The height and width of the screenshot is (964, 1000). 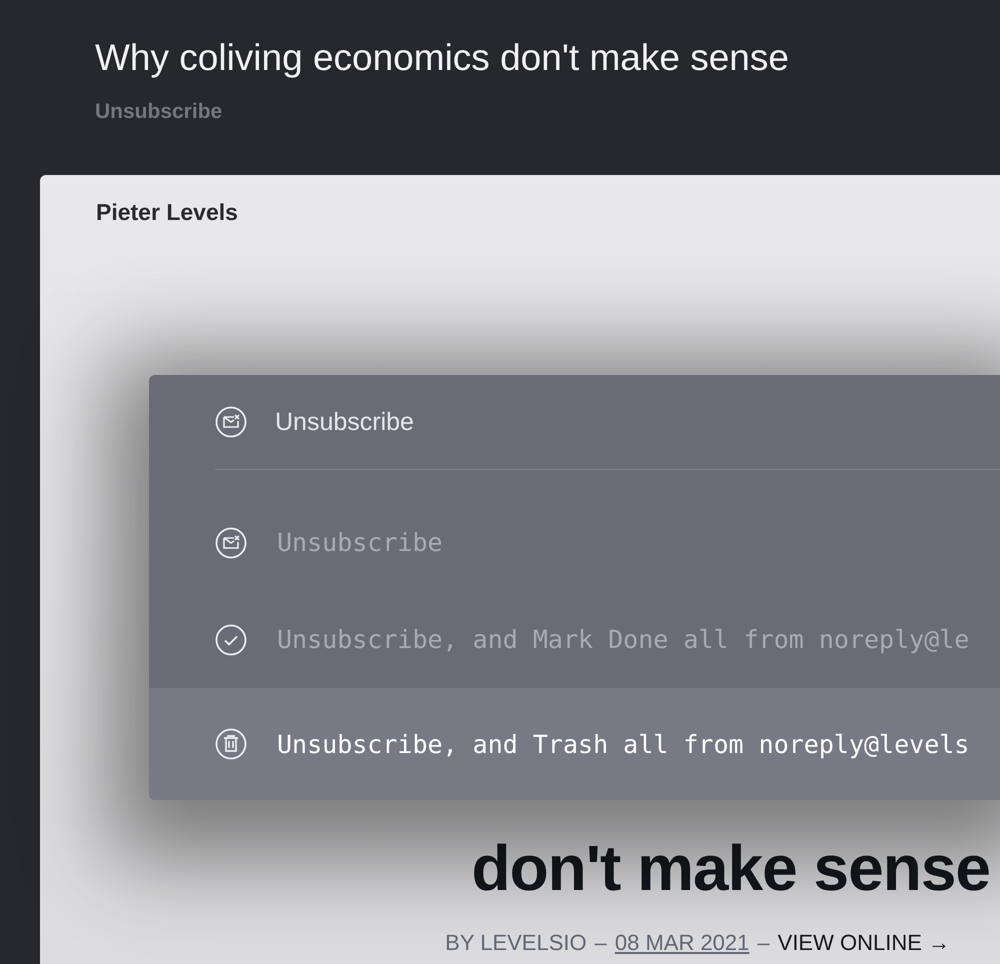 What do you see at coordinates (637, 422) in the screenshot?
I see `search-field: Unsubscribe` at bounding box center [637, 422].